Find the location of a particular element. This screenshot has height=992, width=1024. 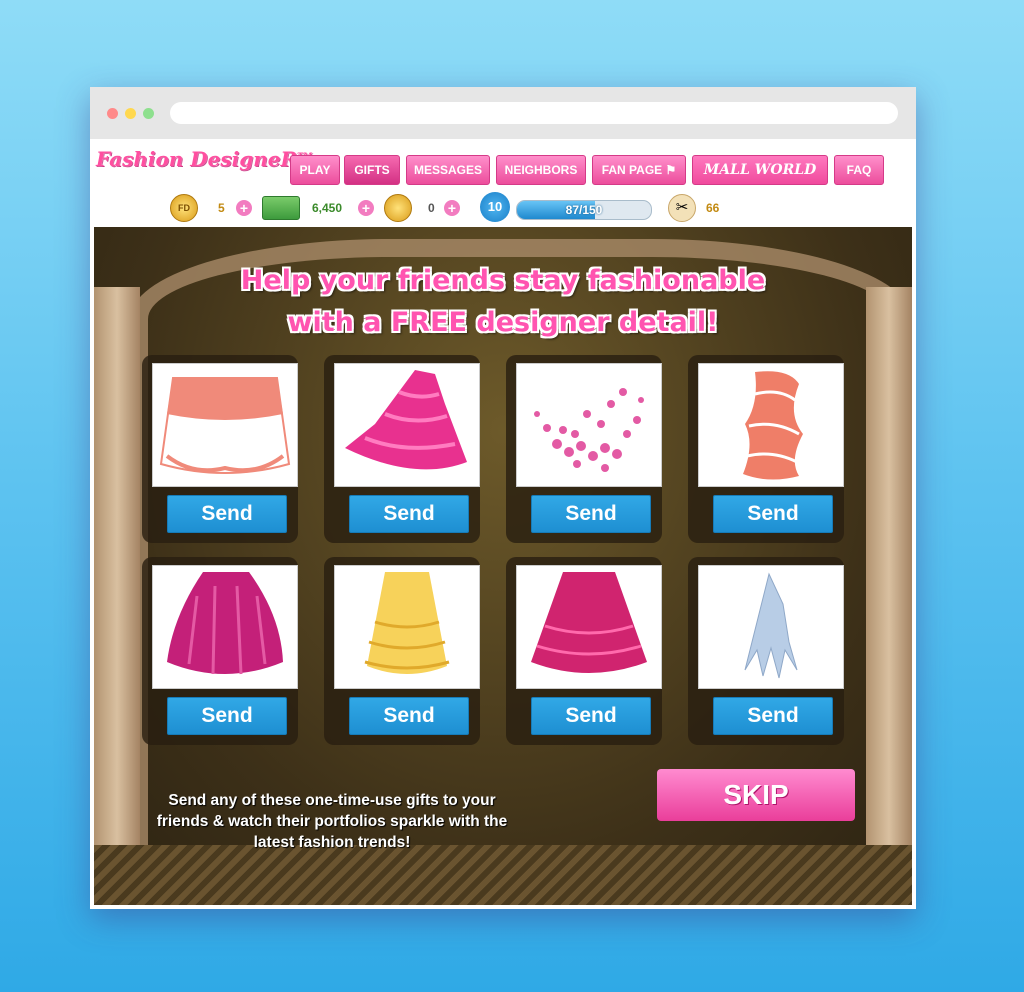

facebook-credit-icon is located at coordinates (398, 208).